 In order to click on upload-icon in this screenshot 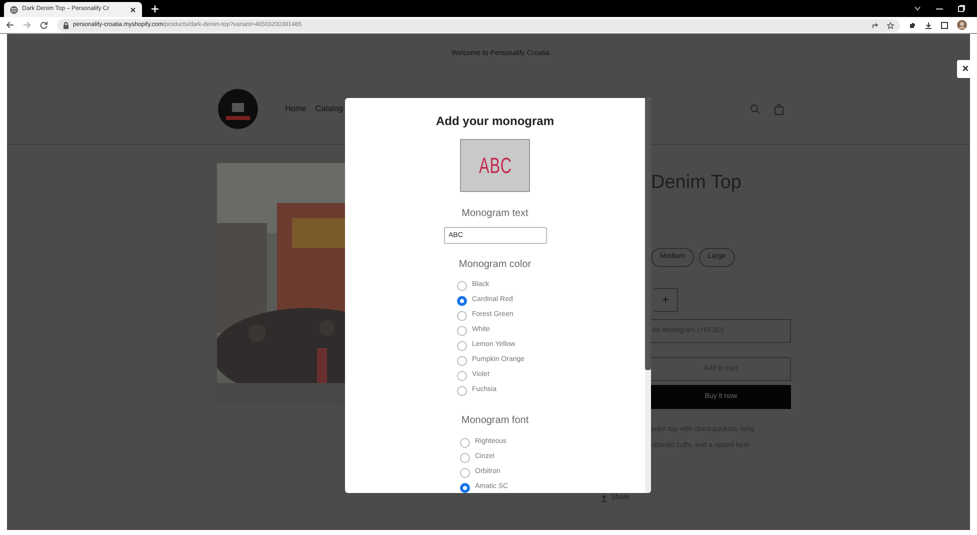, I will do `click(604, 498)`.